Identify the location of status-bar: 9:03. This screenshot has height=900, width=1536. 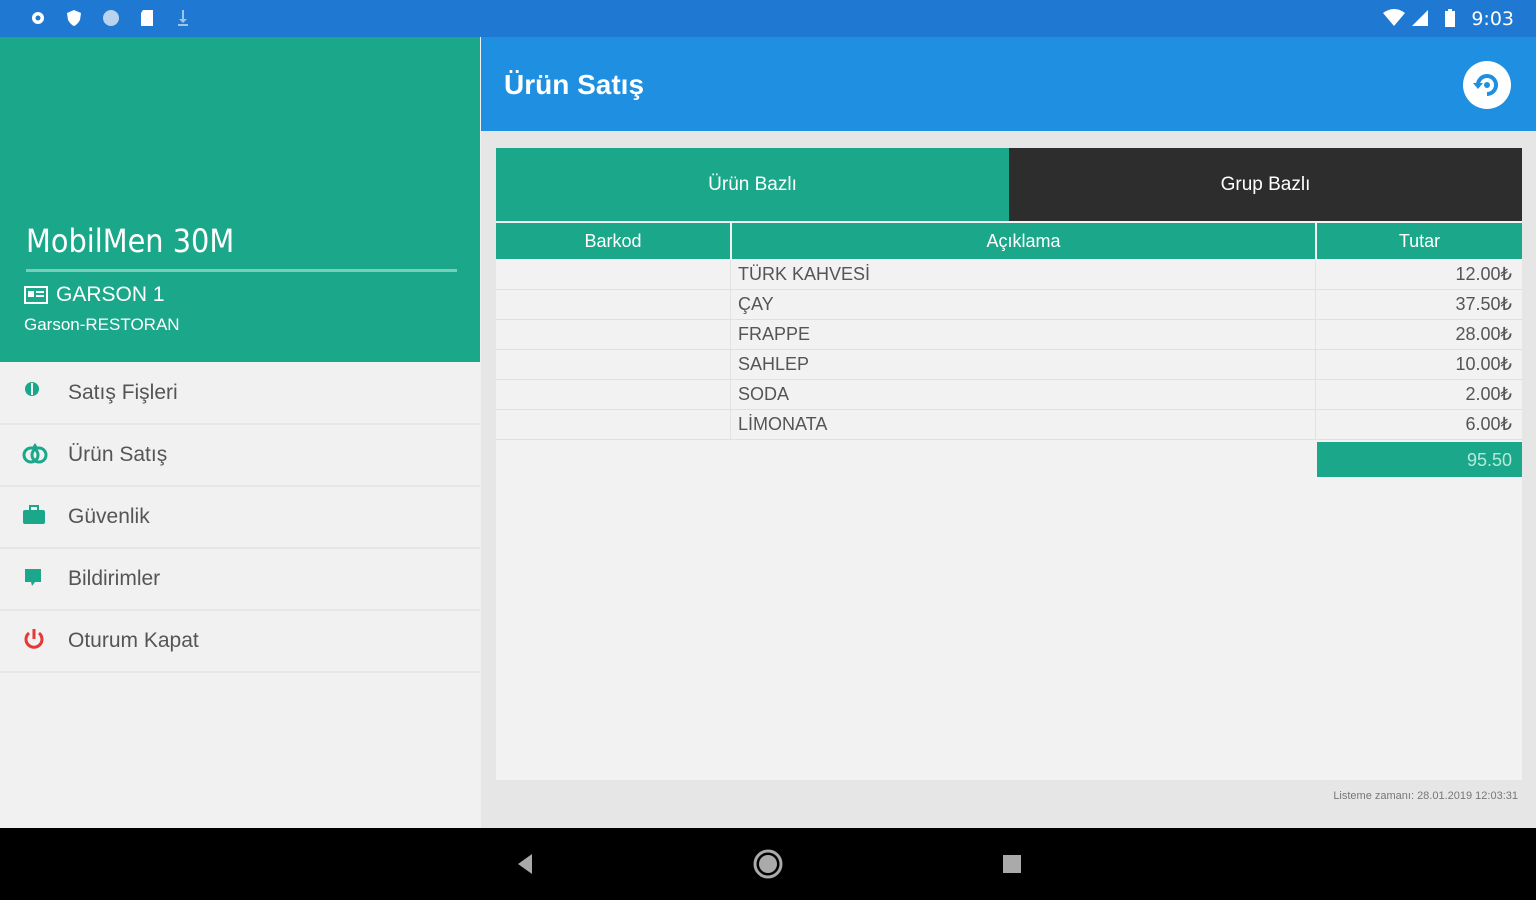
(768, 18).